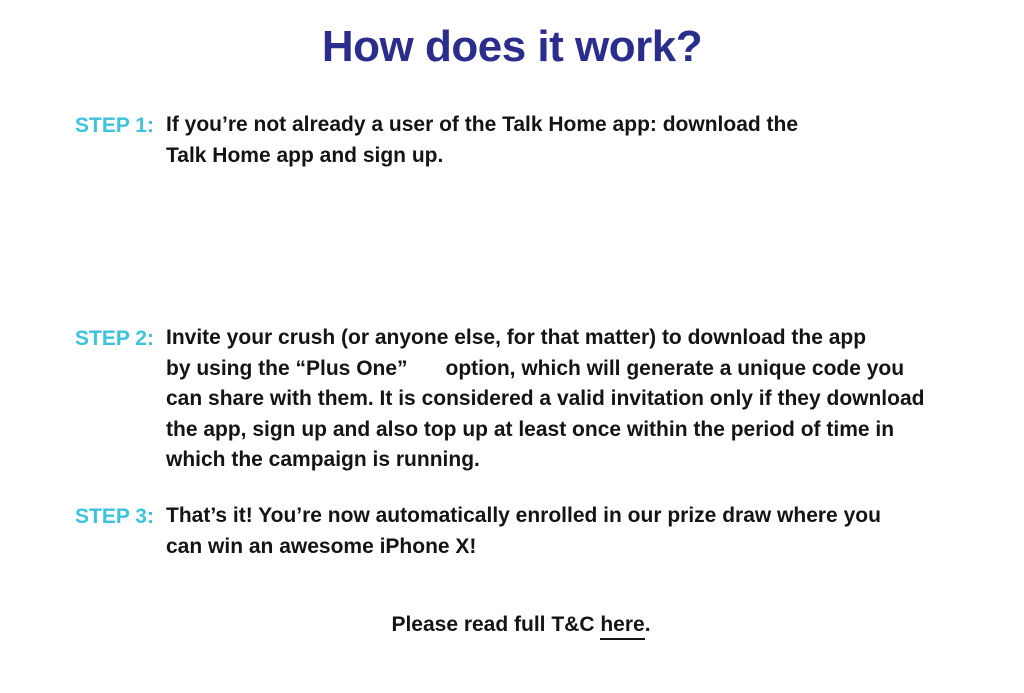  I want to click on step-2-line: which the campaign is running., so click(323, 459).